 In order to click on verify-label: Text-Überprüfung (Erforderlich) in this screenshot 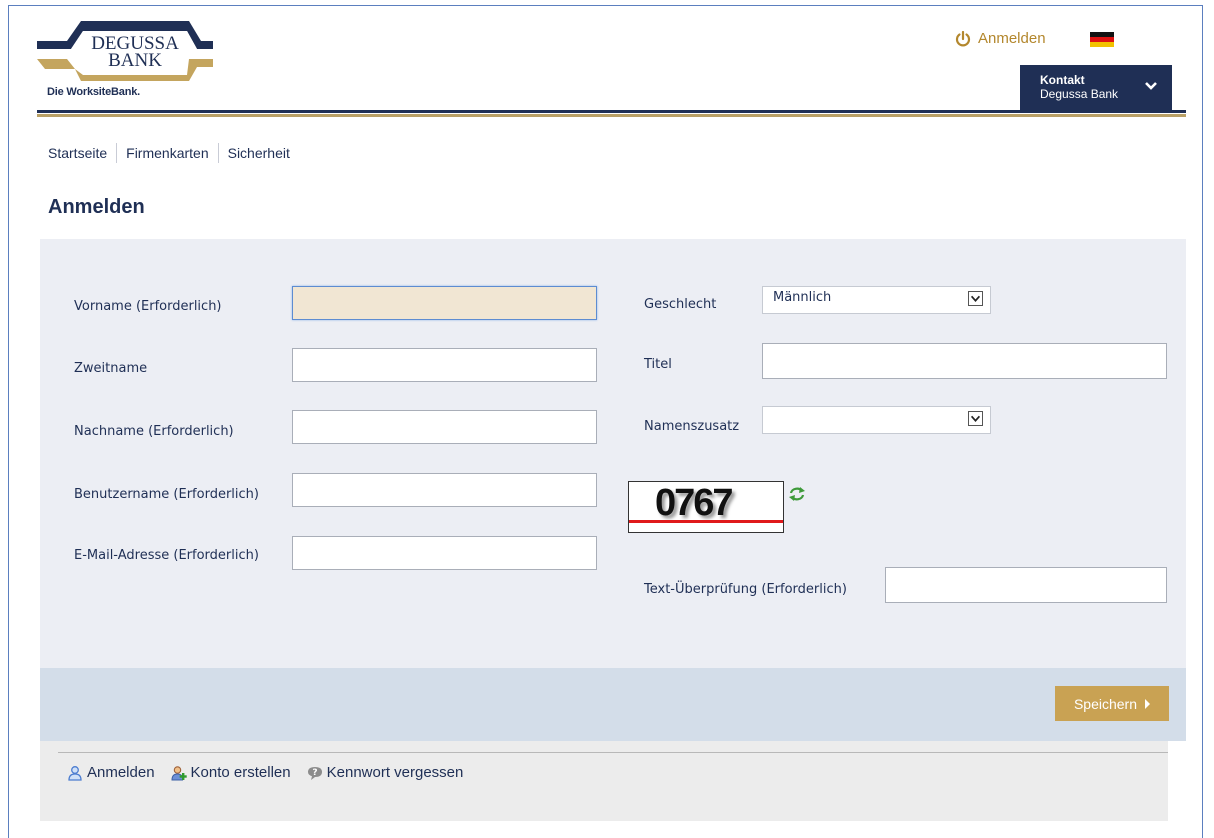, I will do `click(745, 589)`.